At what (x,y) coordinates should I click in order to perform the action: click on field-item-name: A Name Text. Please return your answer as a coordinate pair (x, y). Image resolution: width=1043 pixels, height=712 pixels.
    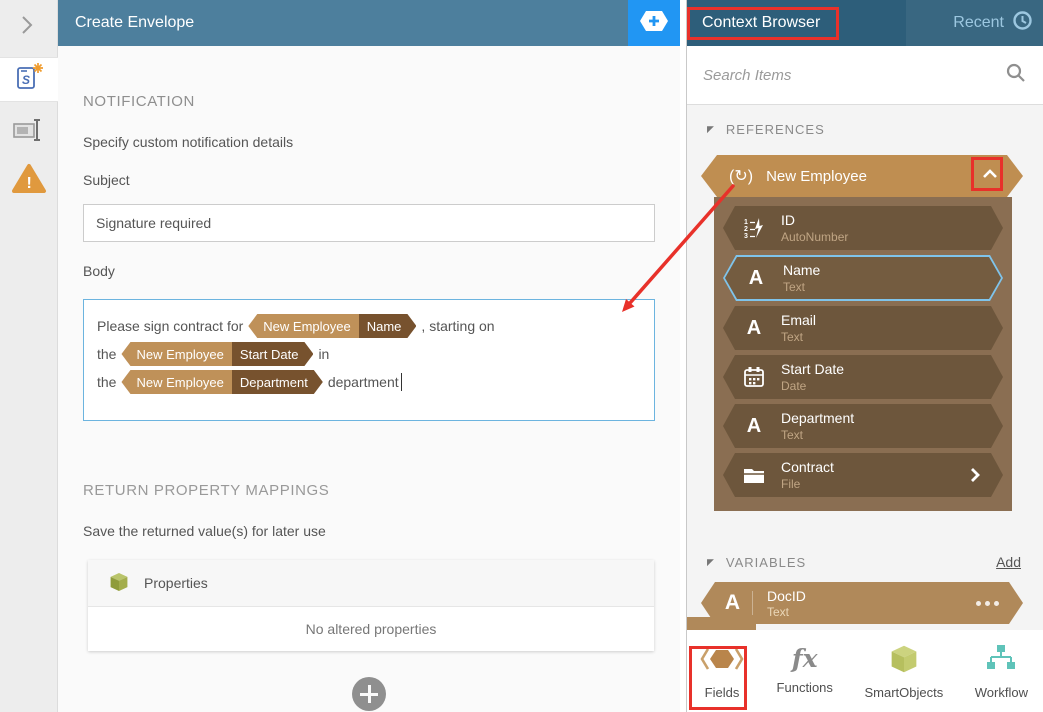
    Looking at the image, I should click on (863, 278).